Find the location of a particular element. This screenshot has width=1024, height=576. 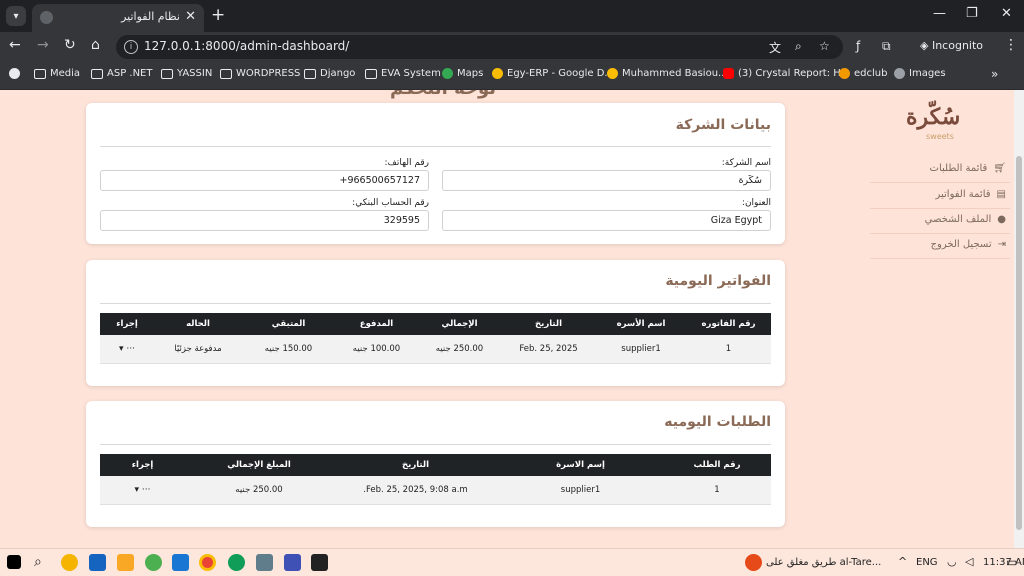

extensions-icon: ⧉ is located at coordinates (886, 46).